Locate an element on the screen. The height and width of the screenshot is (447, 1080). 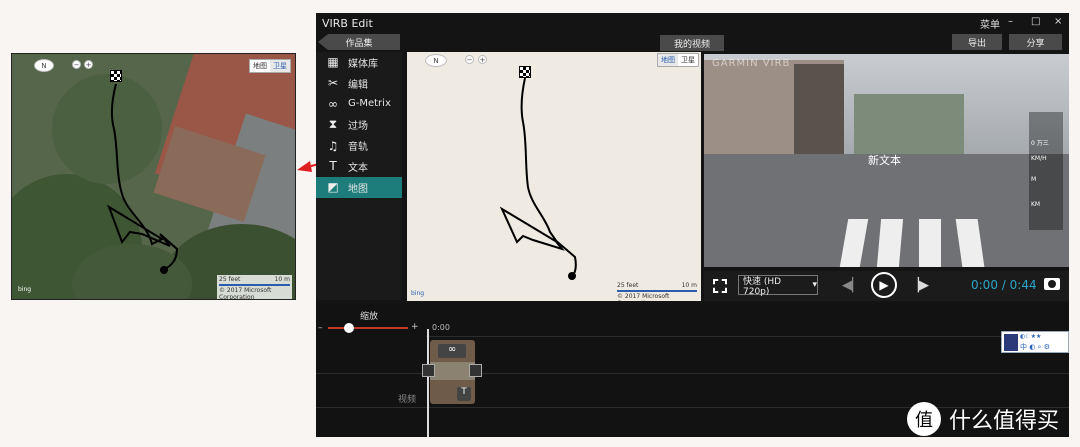
track-label: 视频 is located at coordinates (407, 400).